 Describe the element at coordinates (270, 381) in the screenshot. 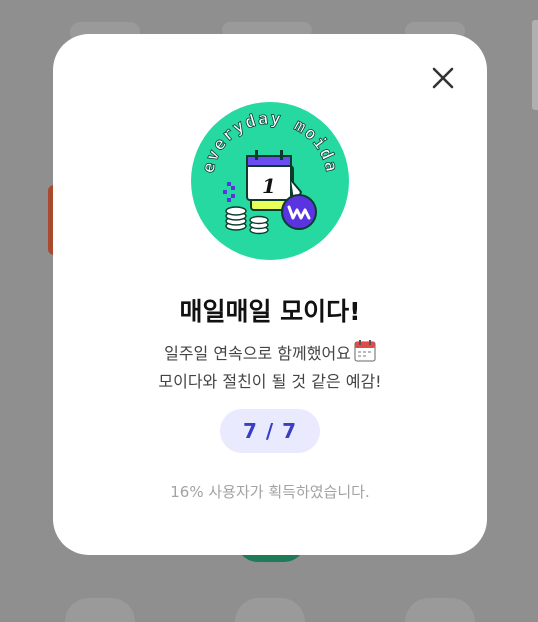

I see `description-line-2: 모이다와 절친이 될 것 같은 예감!` at that location.